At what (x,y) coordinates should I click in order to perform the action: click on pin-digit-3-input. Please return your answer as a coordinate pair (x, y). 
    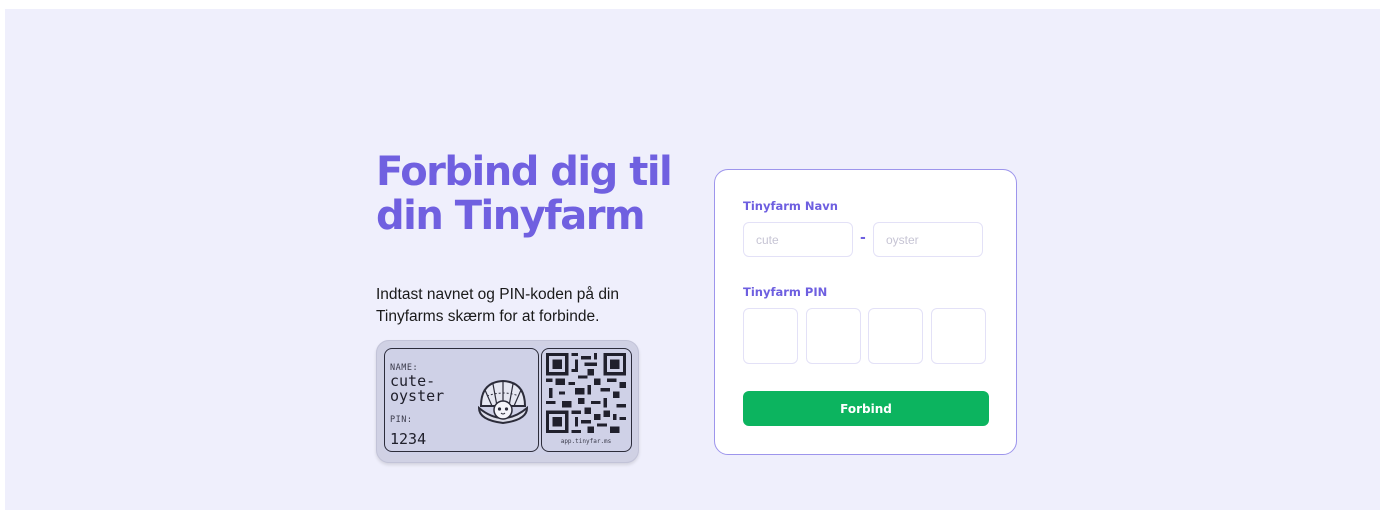
    Looking at the image, I should click on (895, 336).